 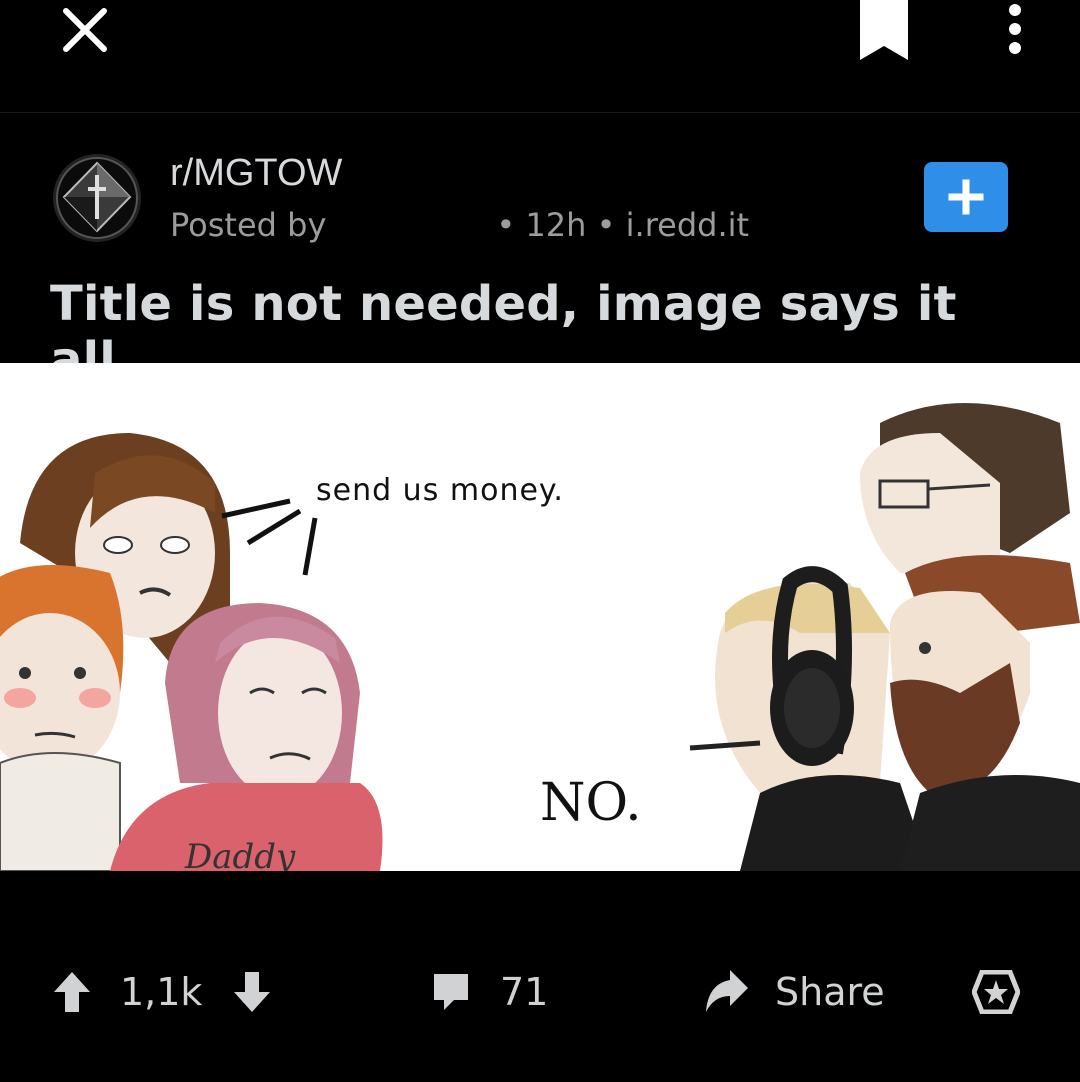 What do you see at coordinates (451, 991) in the screenshot?
I see `comment-icon` at bounding box center [451, 991].